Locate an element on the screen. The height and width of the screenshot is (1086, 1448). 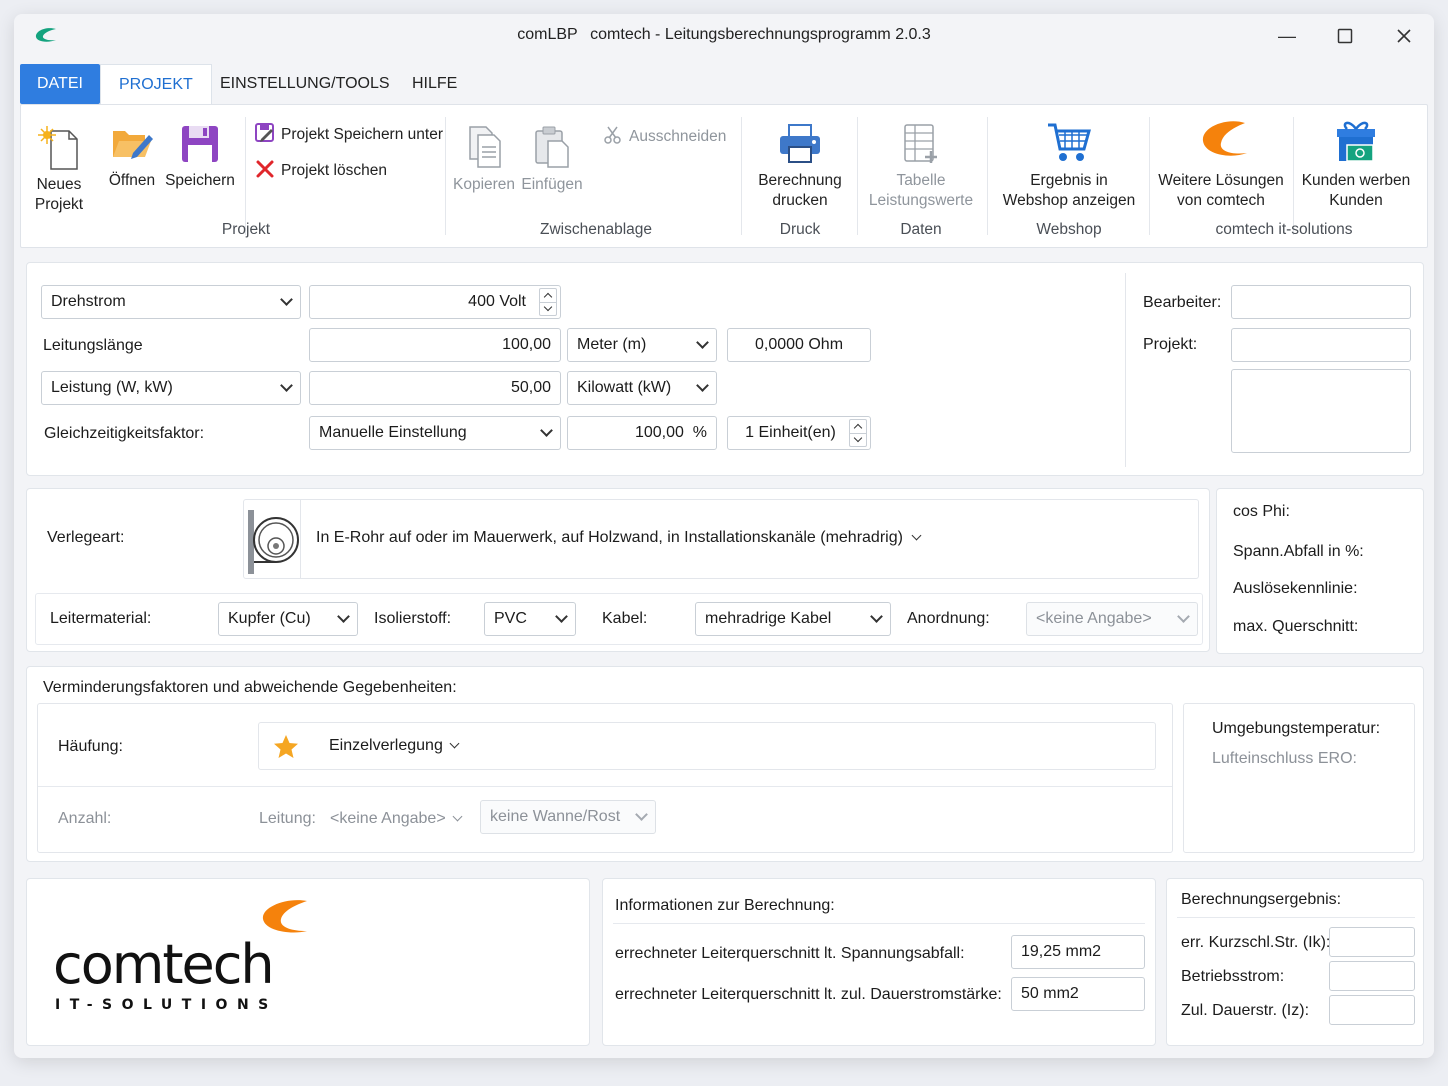
insulation-select: PVC is located at coordinates (530, 619).